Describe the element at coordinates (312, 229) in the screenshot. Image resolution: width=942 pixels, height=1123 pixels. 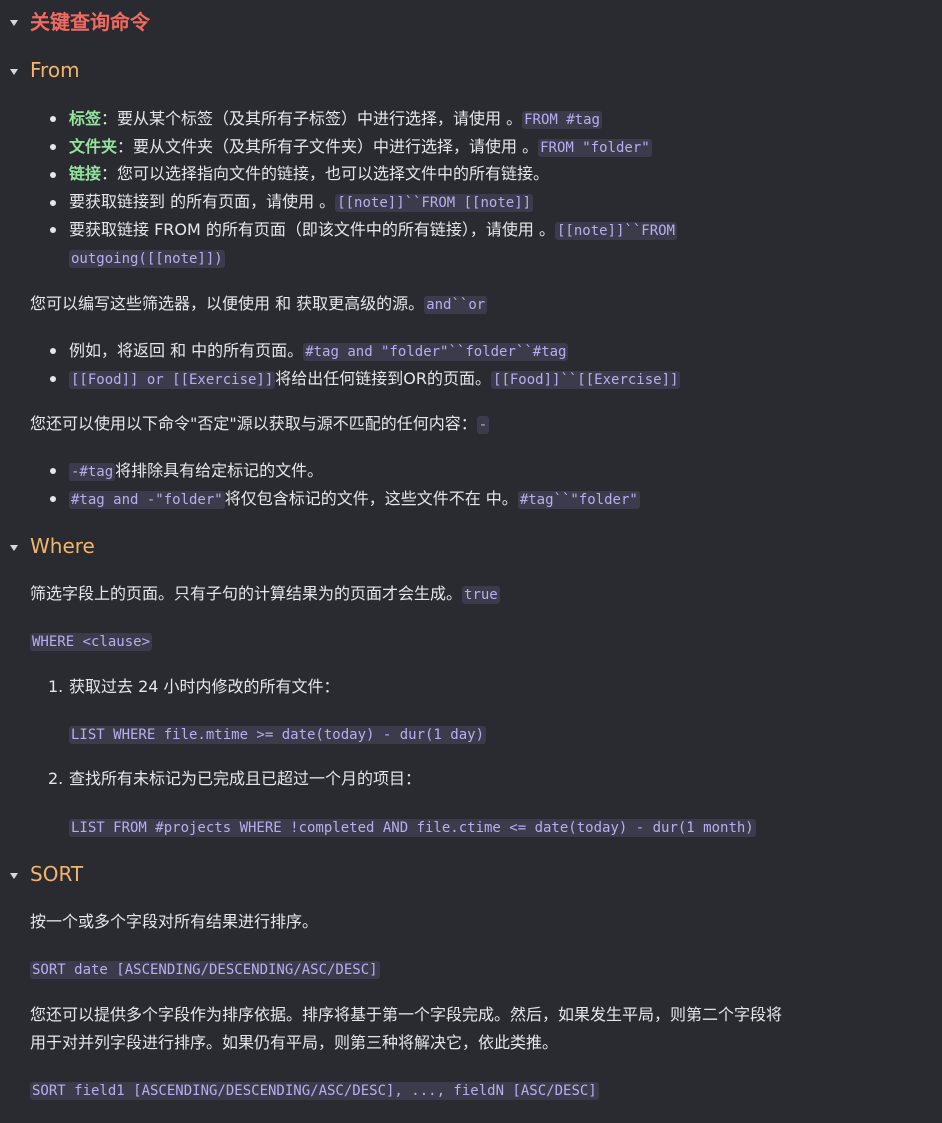
I see `item-text: 要获取链接 FROM 的所有页面（即该文件中的所有链接），请使用 。` at that location.